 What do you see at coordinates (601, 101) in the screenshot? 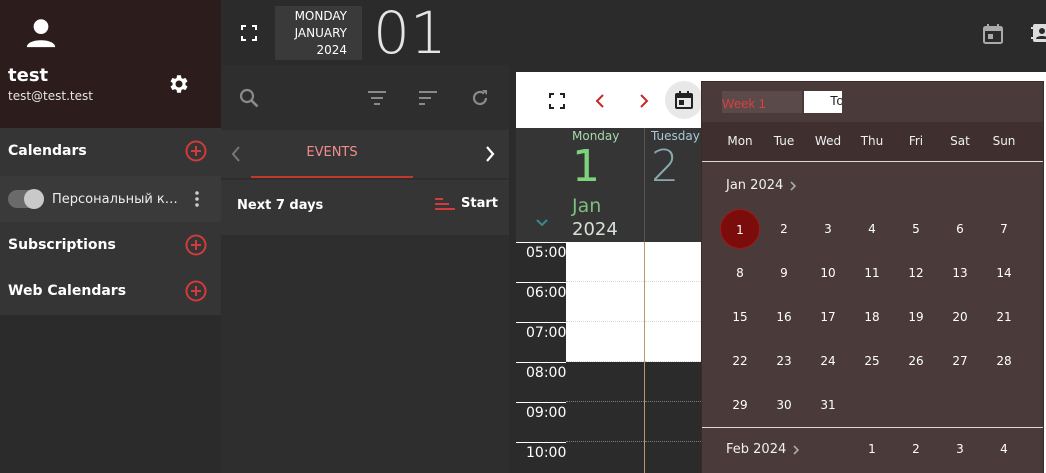
I see `prev-week-chevron-icon` at bounding box center [601, 101].